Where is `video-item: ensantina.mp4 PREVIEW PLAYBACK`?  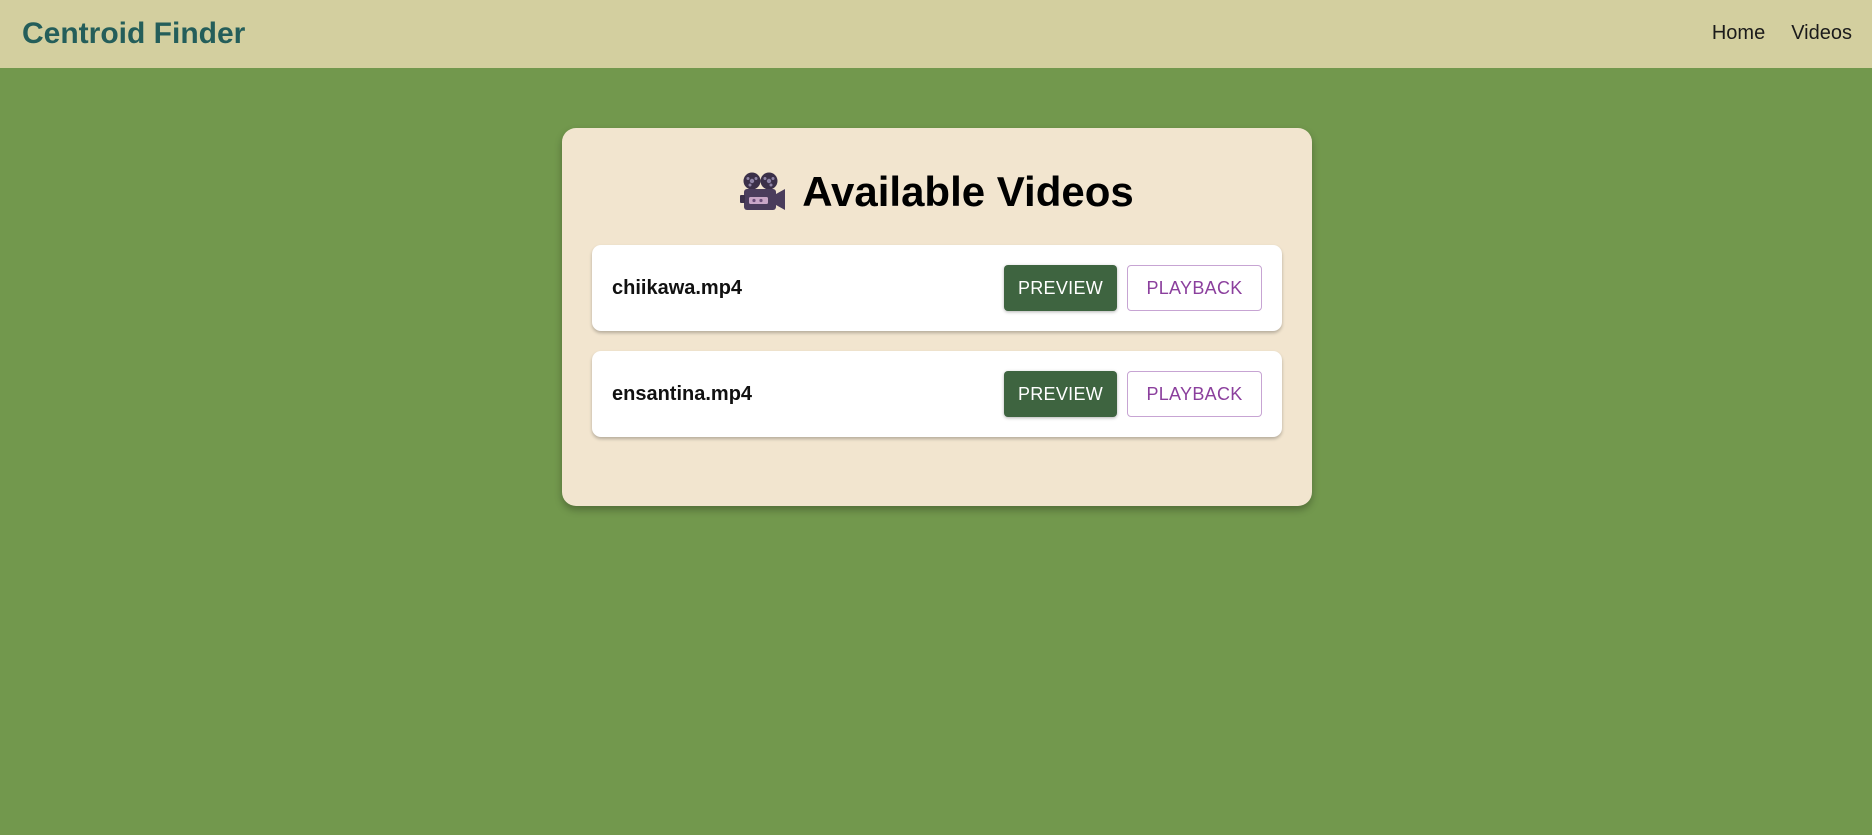 video-item: ensantina.mp4 PREVIEW PLAYBACK is located at coordinates (937, 394).